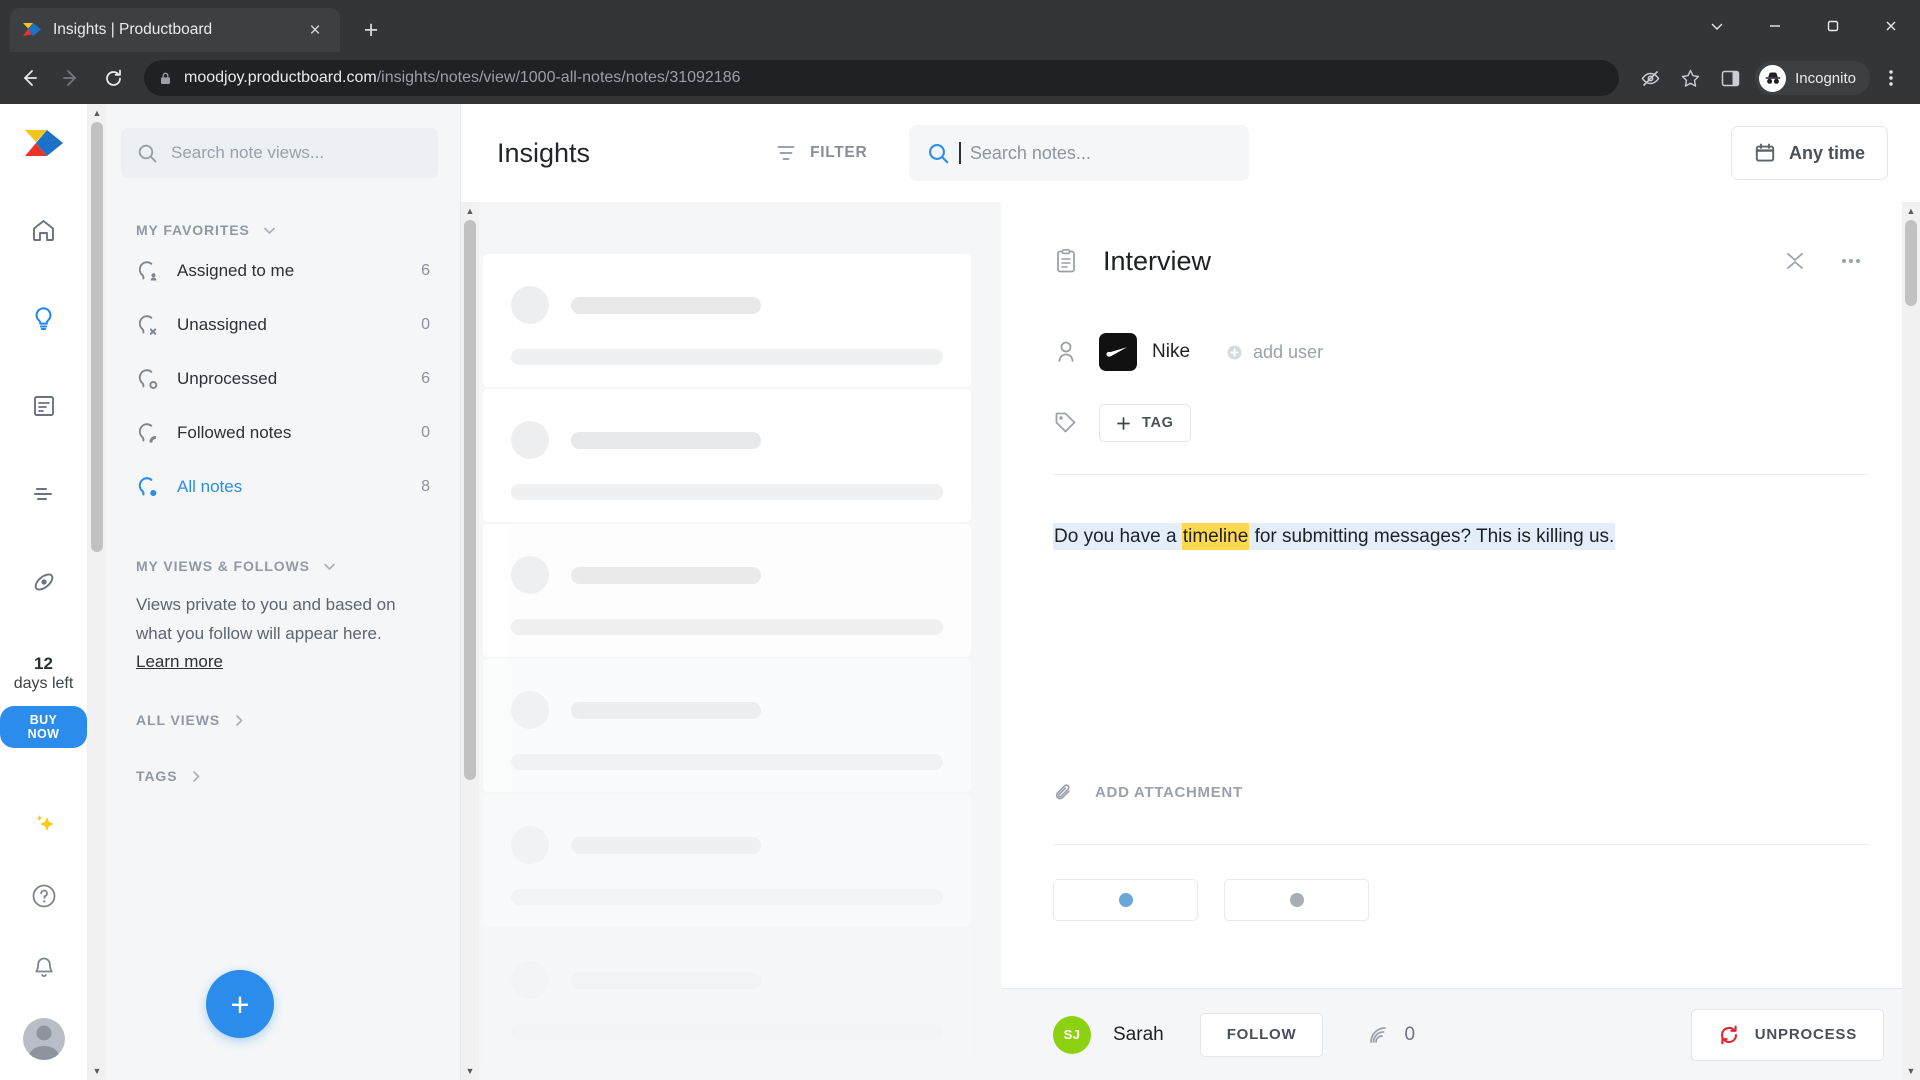  I want to click on bell-icon, so click(44, 968).